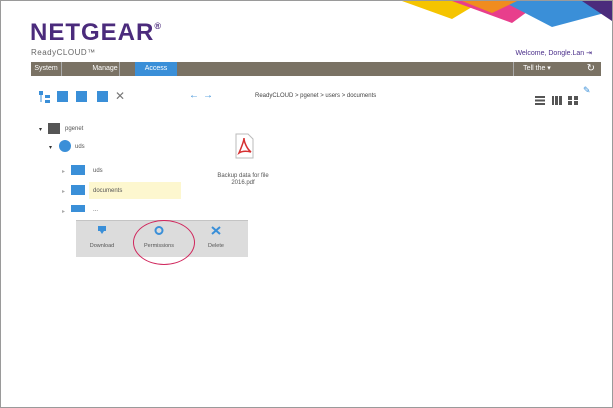 The width and height of the screenshot is (613, 408). Describe the element at coordinates (74, 129) in the screenshot. I see `tree-root-label: pgenet` at that location.